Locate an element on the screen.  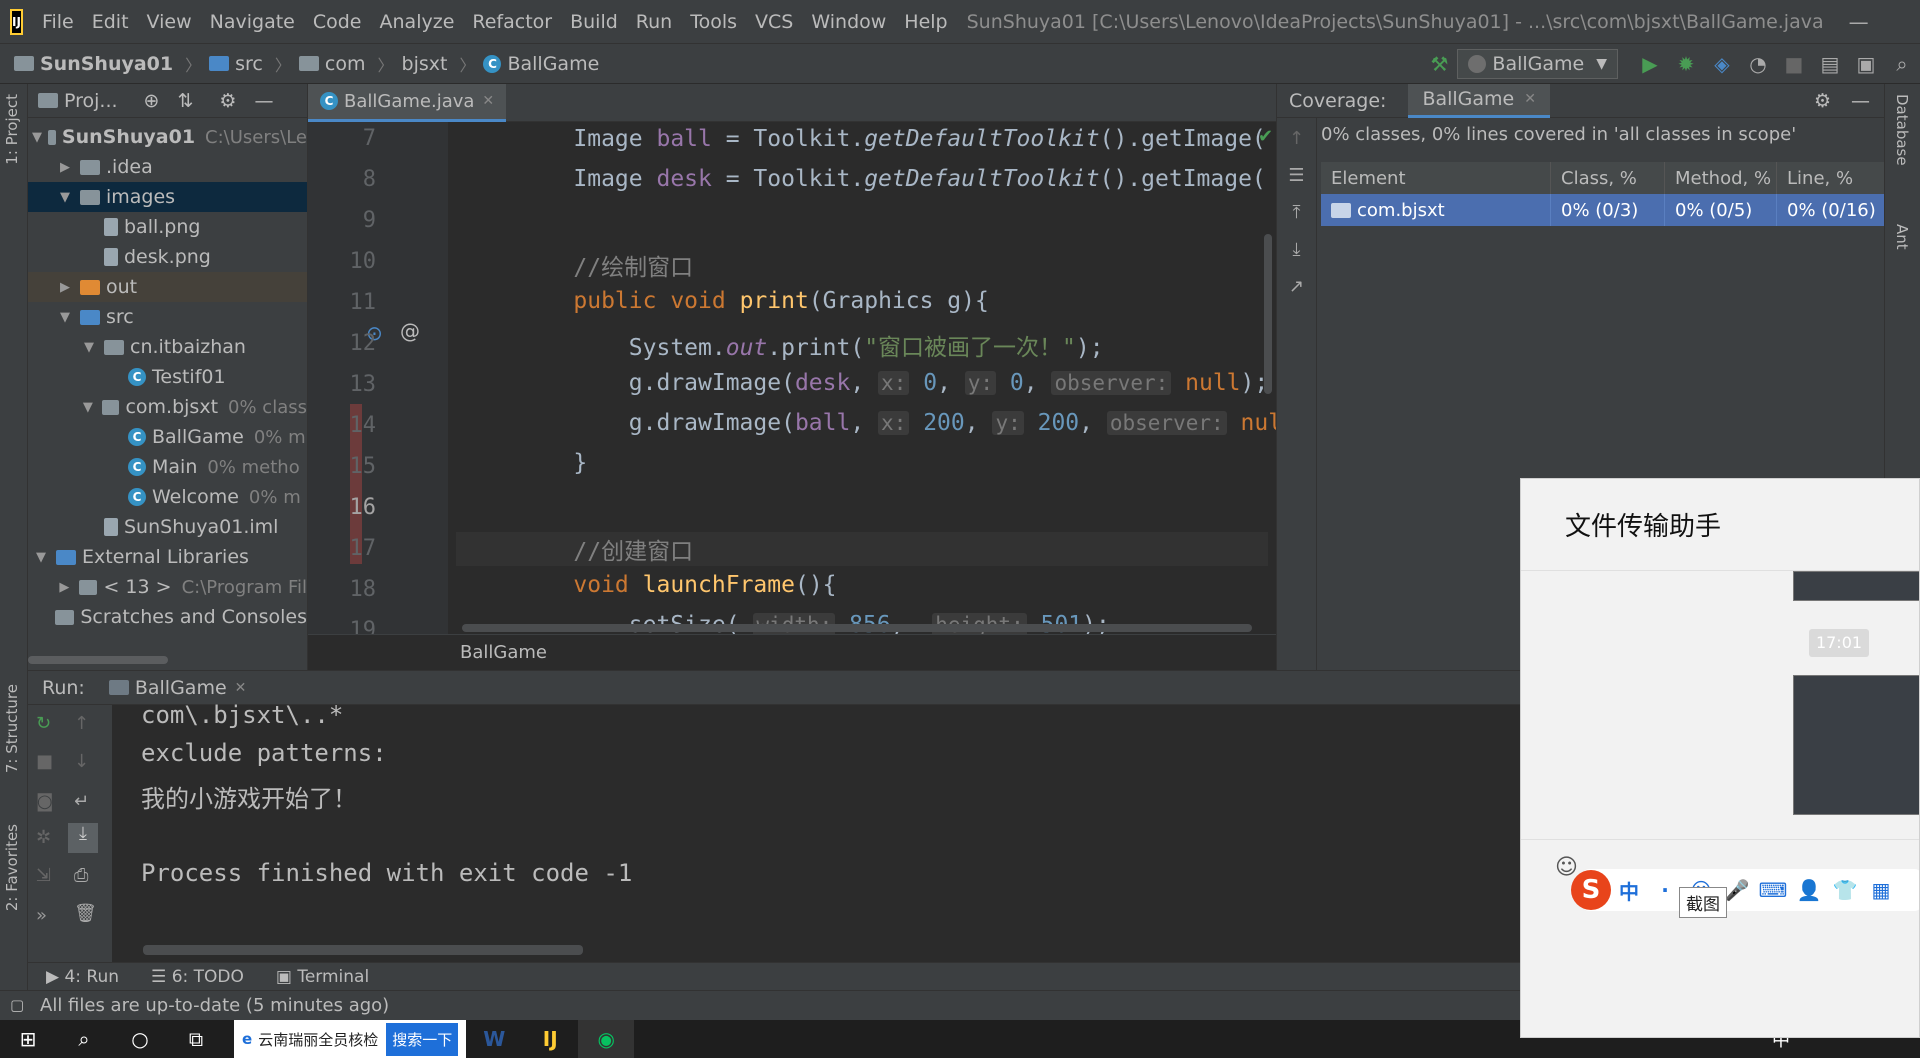
task-view-icon: ⧉ is located at coordinates (196, 1039).